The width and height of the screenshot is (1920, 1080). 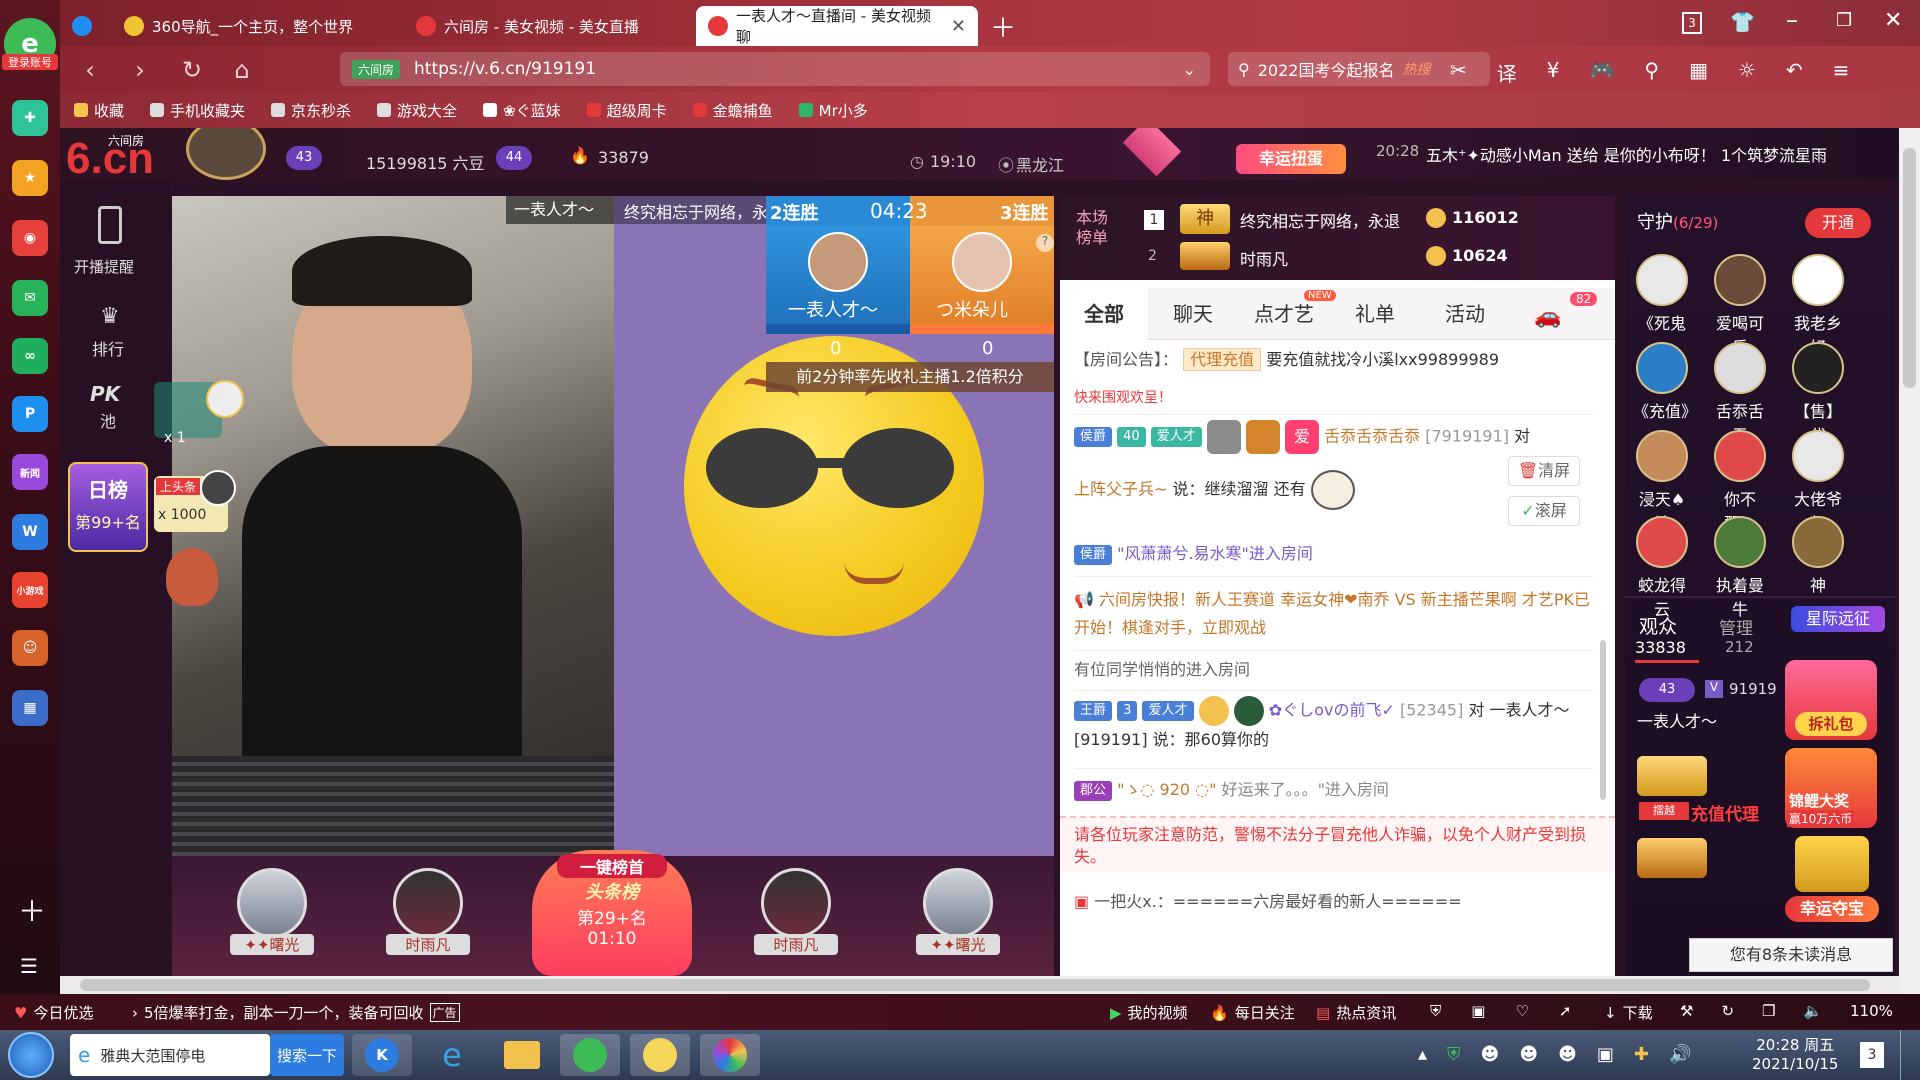 I want to click on lucky-egg-button: 幸运扭蛋, so click(x=1291, y=159).